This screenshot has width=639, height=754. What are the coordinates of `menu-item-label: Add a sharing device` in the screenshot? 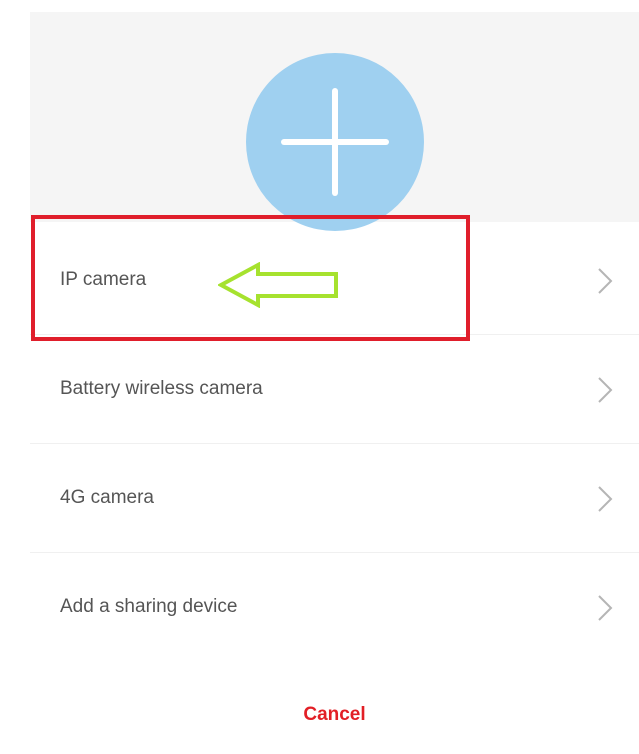 It's located at (149, 606).